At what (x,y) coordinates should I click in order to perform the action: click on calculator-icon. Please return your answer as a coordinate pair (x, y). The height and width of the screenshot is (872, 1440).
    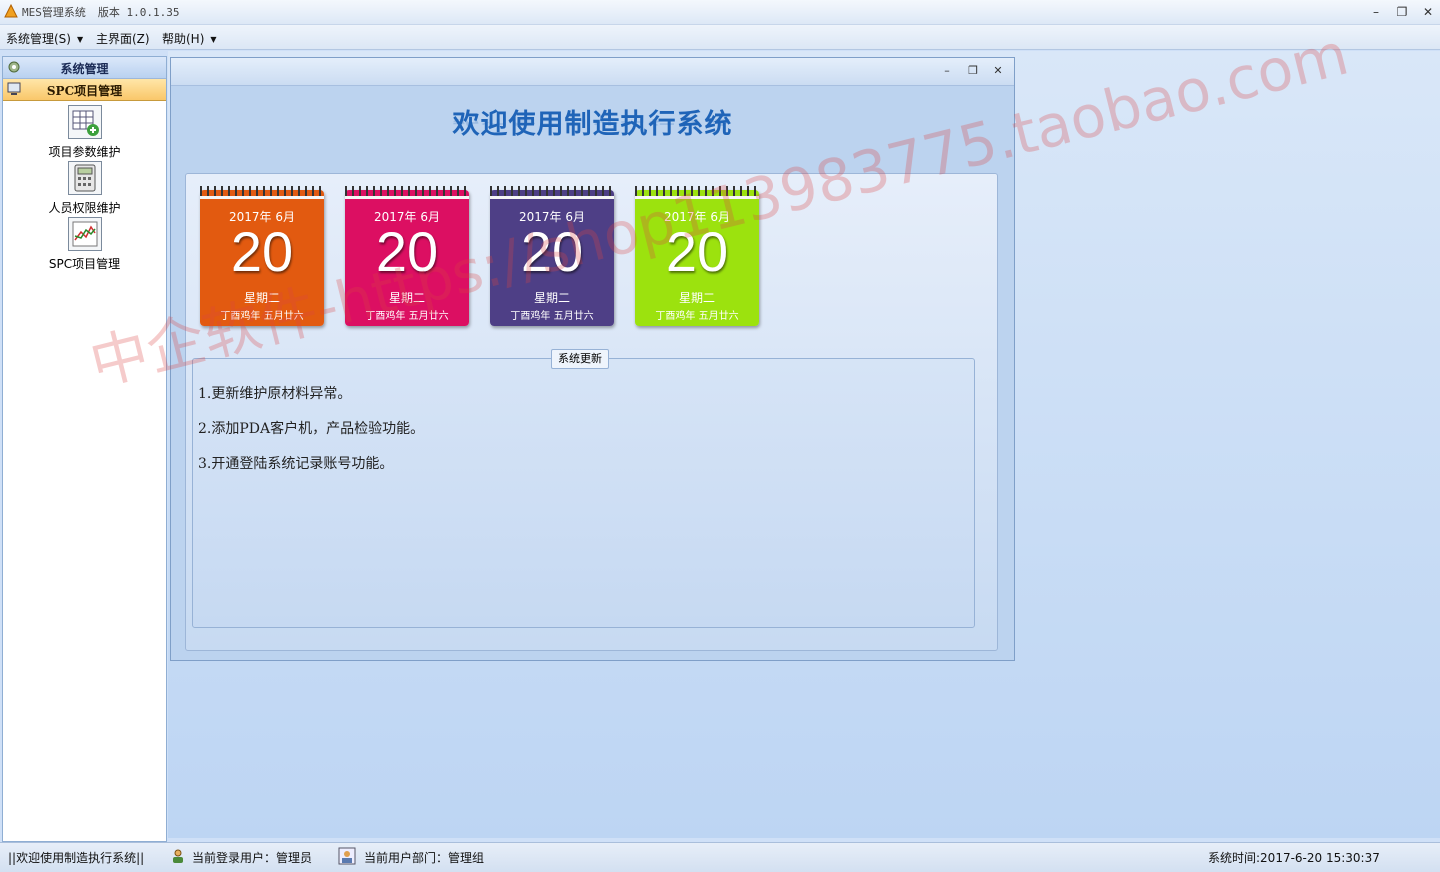
    Looking at the image, I should click on (84, 178).